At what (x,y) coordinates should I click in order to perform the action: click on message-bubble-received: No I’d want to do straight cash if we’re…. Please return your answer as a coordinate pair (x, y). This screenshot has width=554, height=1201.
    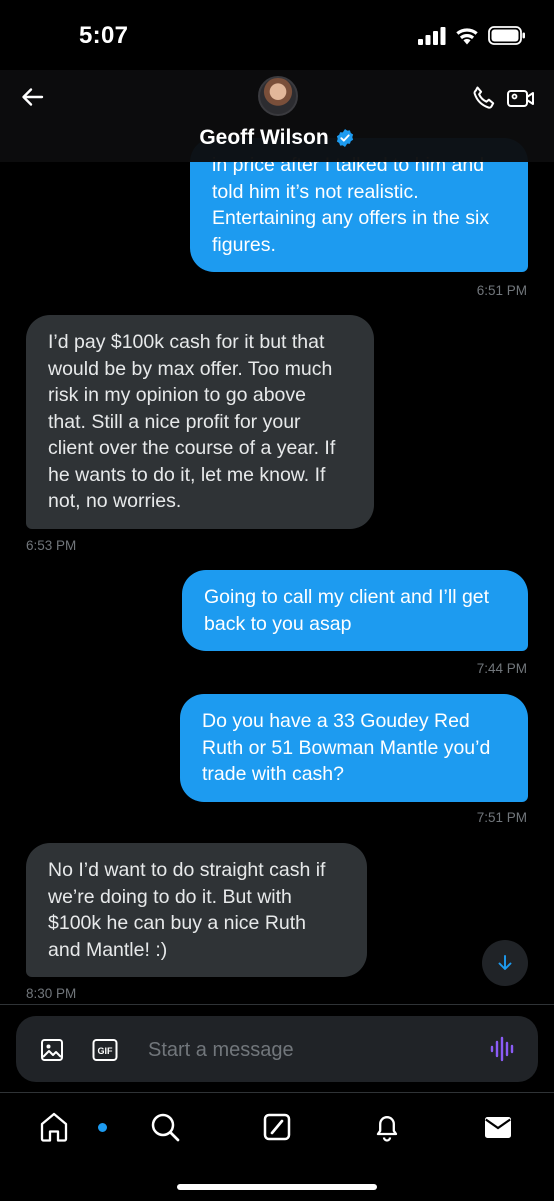
    Looking at the image, I should click on (196, 910).